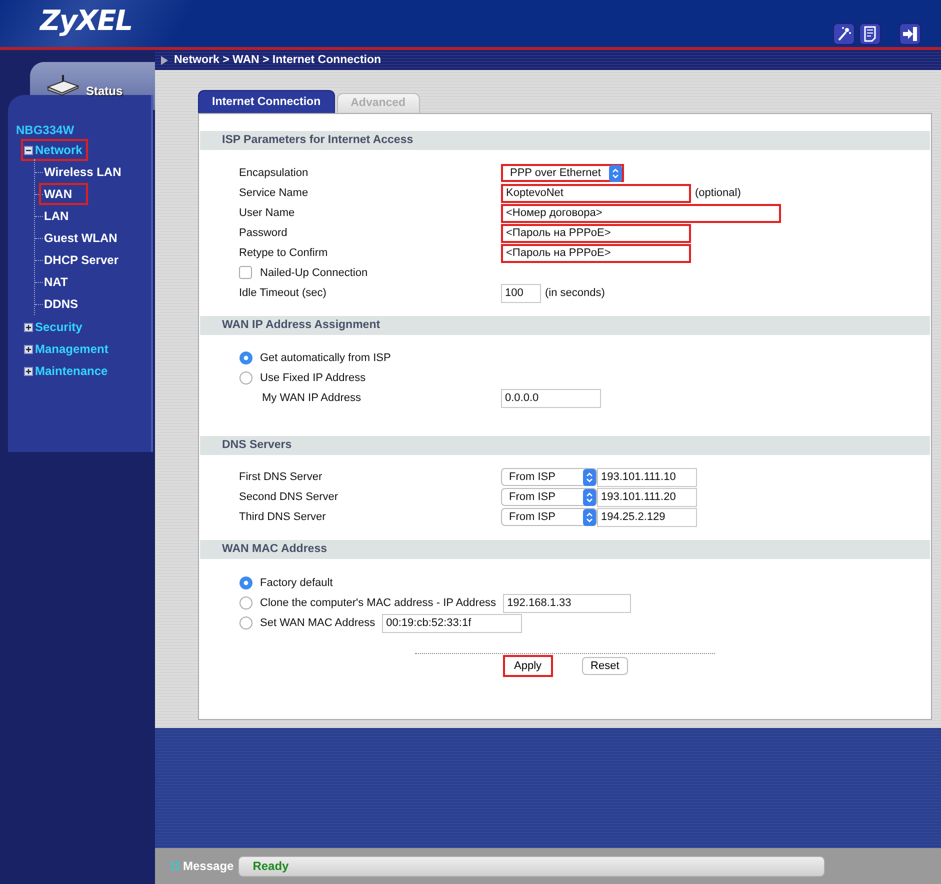 The image size is (941, 884). What do you see at coordinates (641, 213) in the screenshot?
I see `input-field: <Номер договора>` at bounding box center [641, 213].